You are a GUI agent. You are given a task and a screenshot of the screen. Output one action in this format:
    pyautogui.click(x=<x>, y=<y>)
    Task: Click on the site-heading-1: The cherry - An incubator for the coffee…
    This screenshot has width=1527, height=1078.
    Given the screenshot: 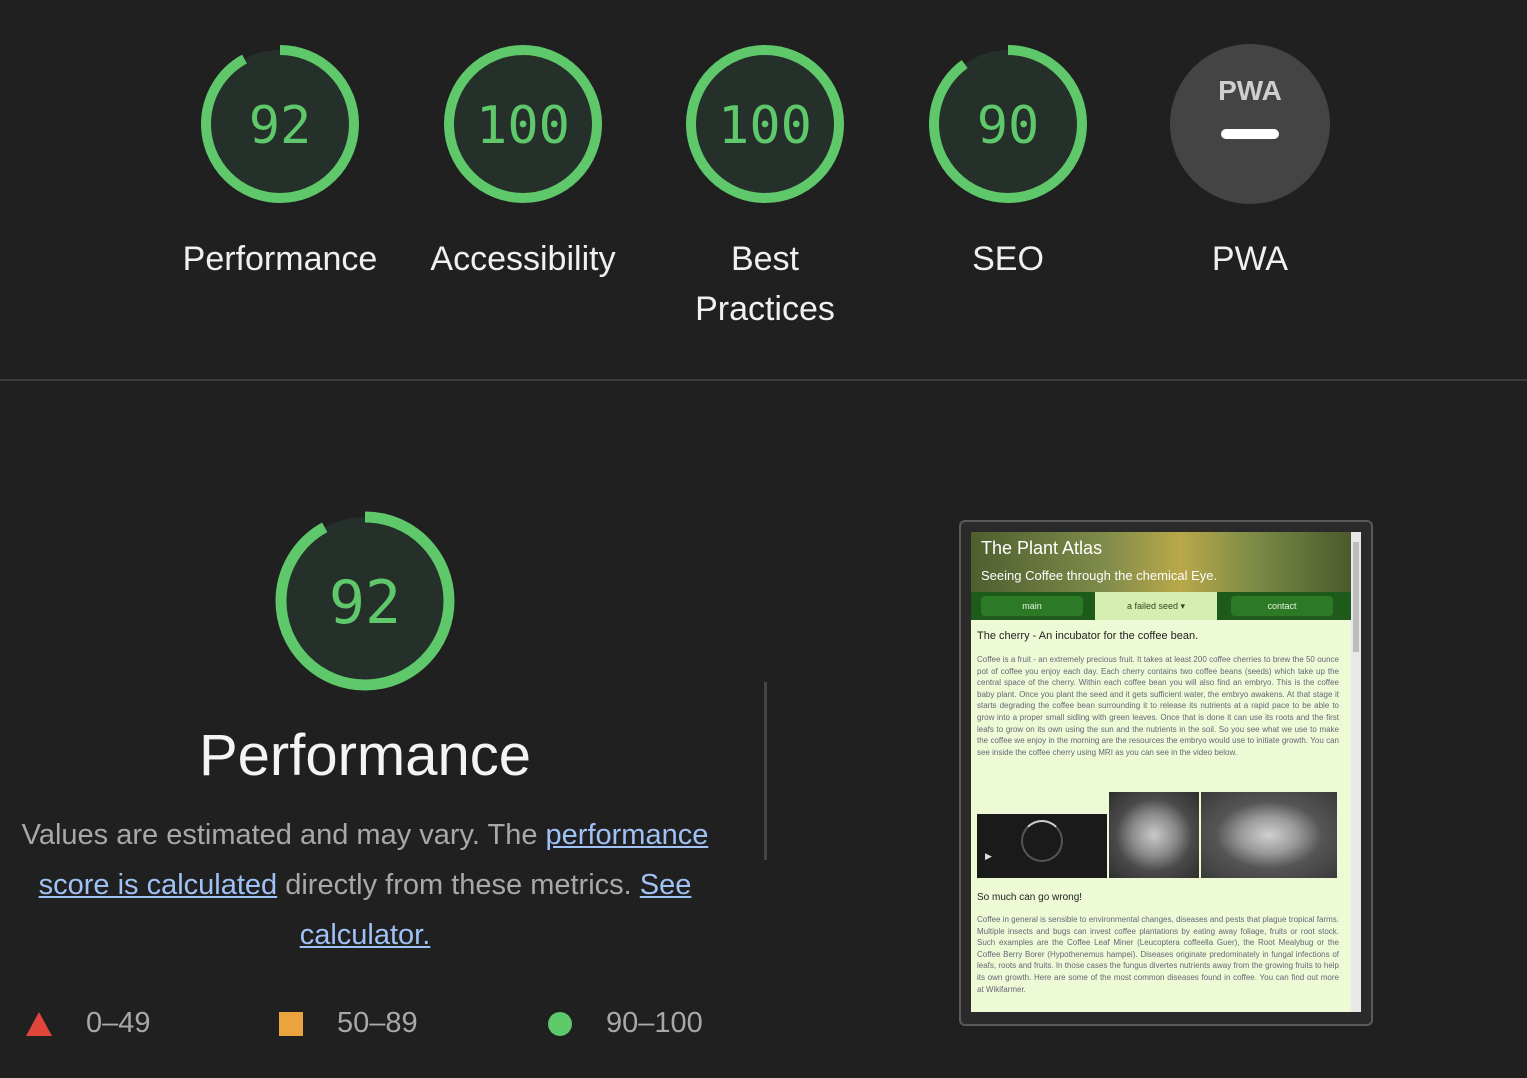 What is the action you would take?
    pyautogui.click(x=1088, y=636)
    